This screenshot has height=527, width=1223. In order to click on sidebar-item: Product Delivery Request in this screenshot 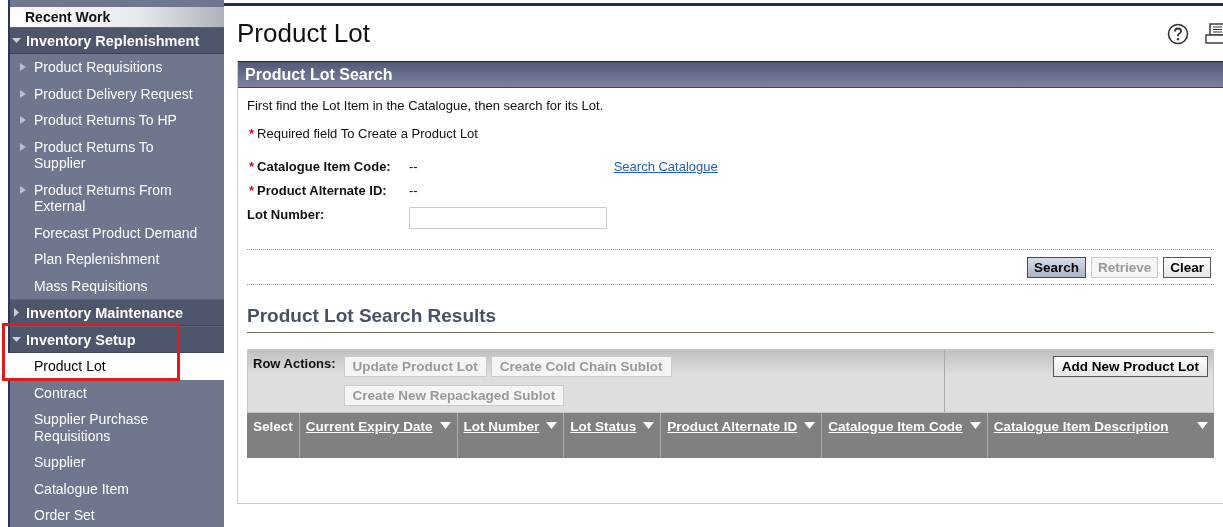, I will do `click(117, 93)`.